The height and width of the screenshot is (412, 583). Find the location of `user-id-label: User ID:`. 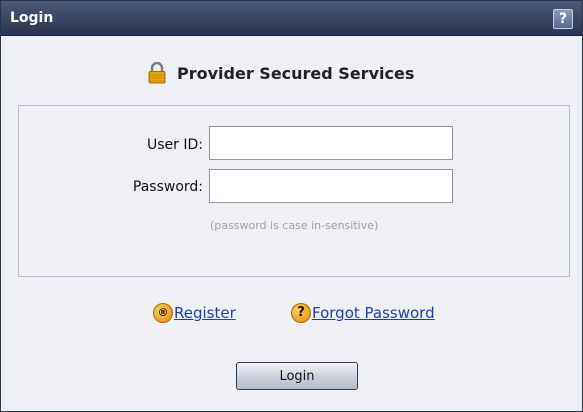

user-id-label: User ID: is located at coordinates (175, 145).